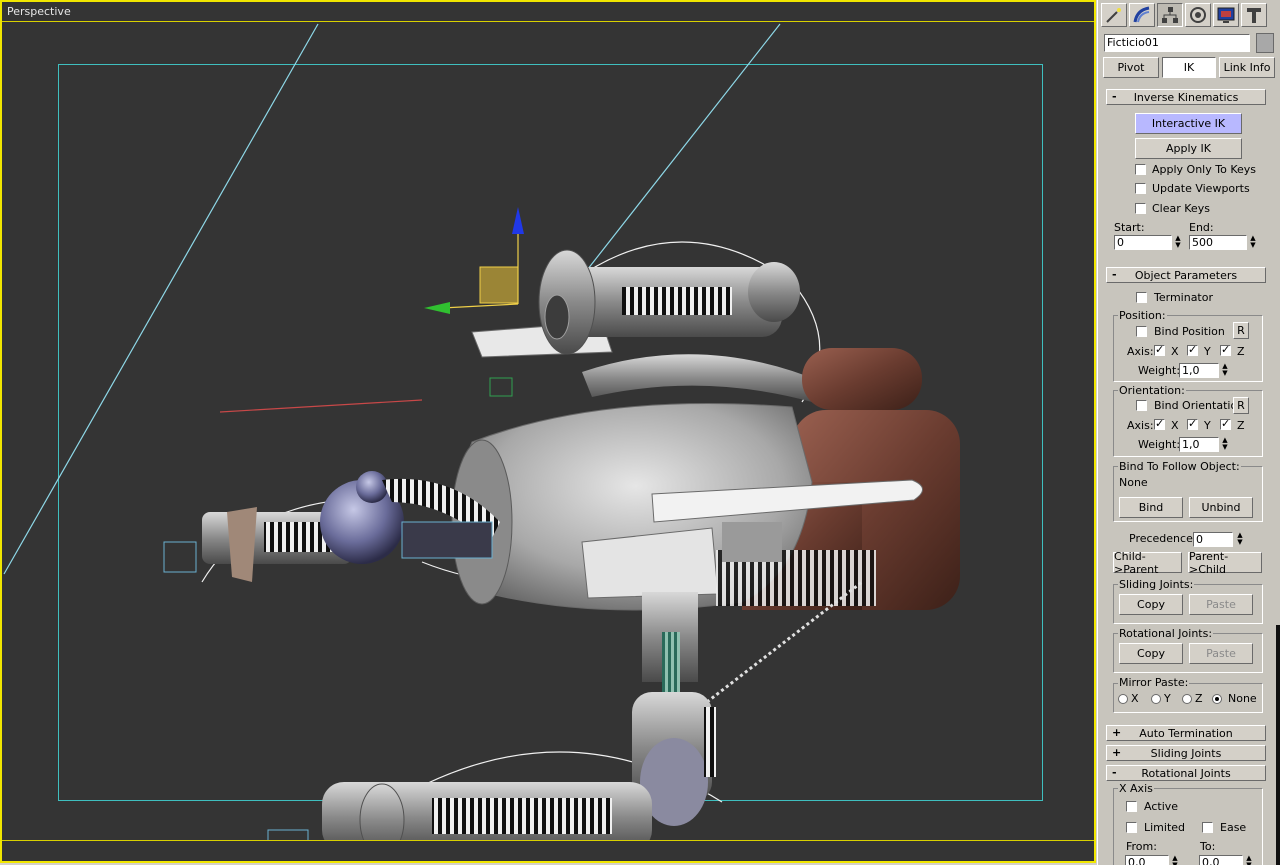  I want to click on orientation-z-checkbox, so click(1225, 423).